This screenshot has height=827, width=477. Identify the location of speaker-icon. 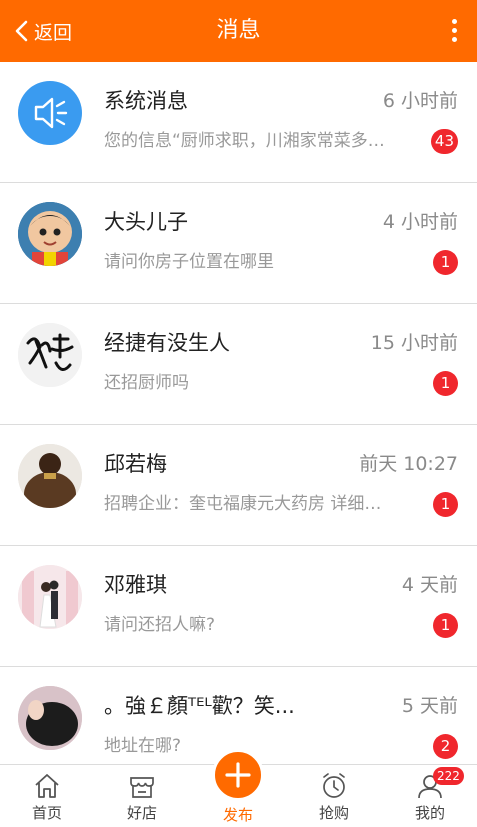
(50, 113).